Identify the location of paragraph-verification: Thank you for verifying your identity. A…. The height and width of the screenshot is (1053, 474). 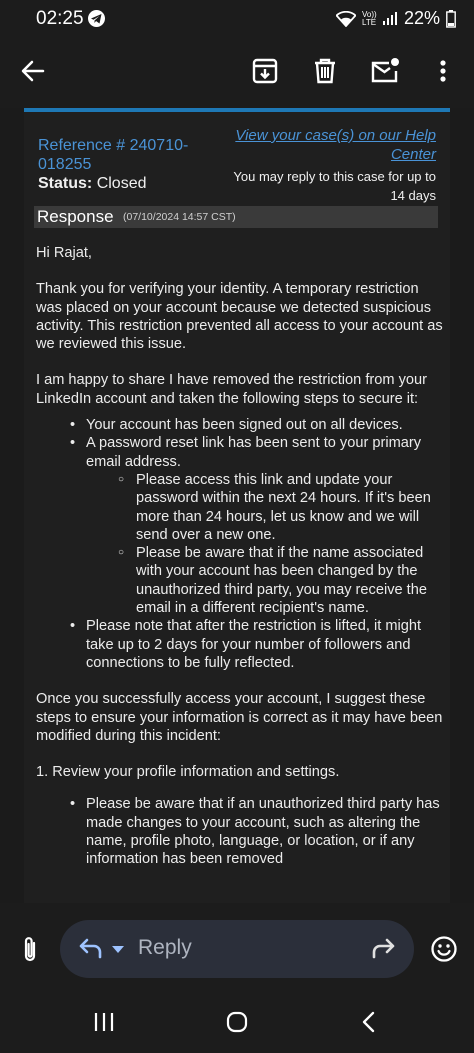
(239, 317).